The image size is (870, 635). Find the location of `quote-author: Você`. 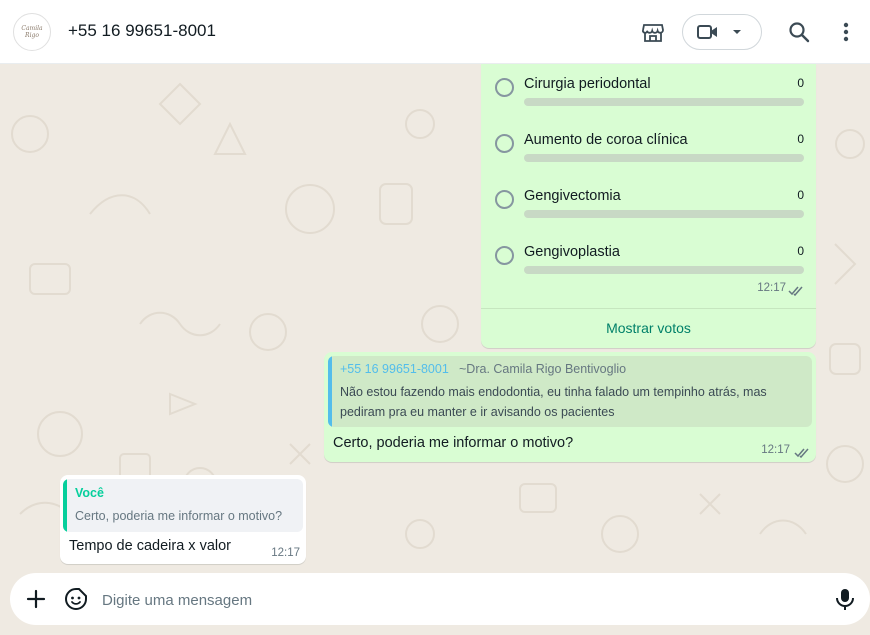

quote-author: Você is located at coordinates (89, 493).